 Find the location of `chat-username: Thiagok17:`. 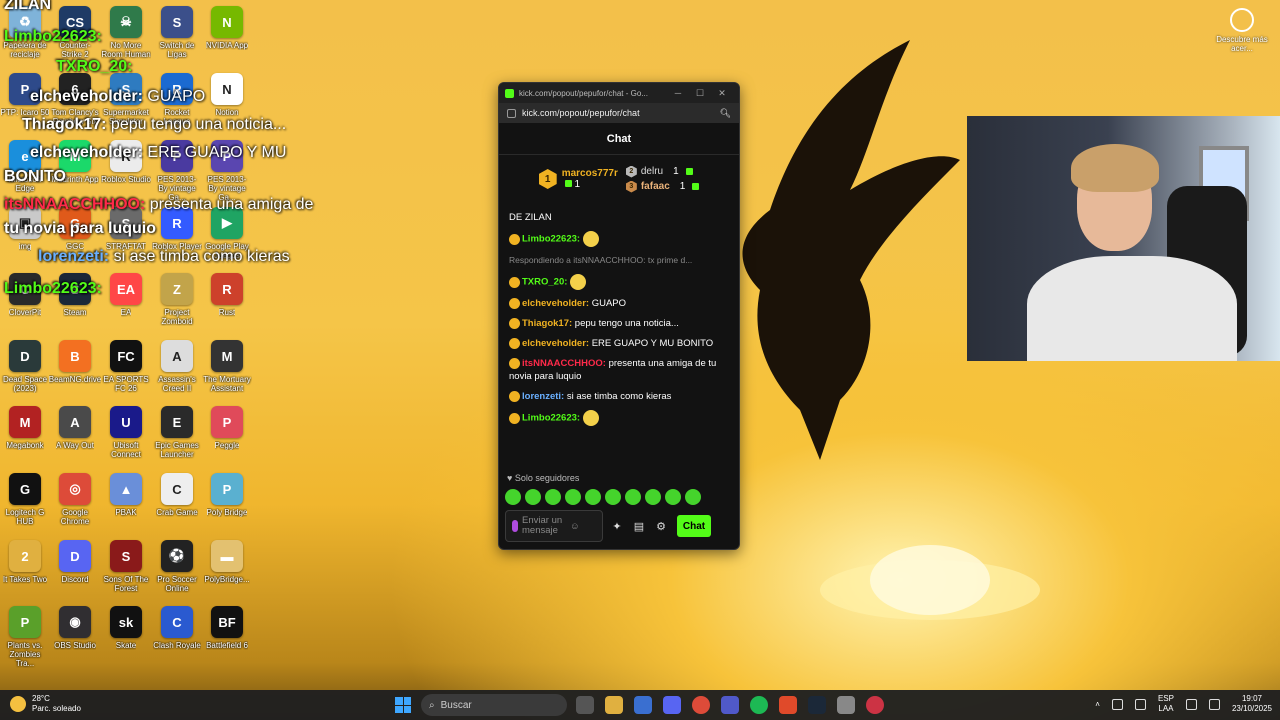

chat-username: Thiagok17: is located at coordinates (547, 323).